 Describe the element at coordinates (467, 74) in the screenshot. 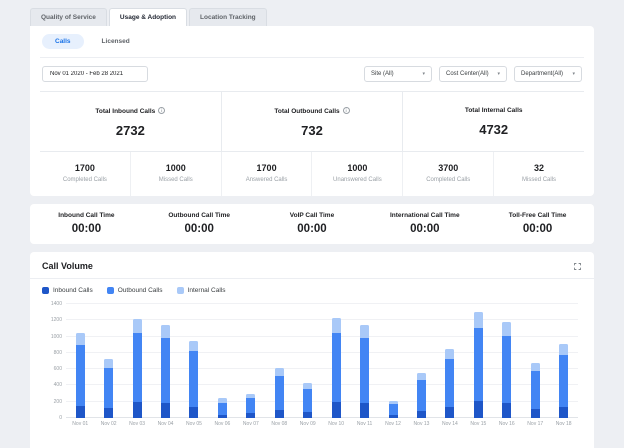

I see `cost-center-dropdown-value: Cost Center(All)` at that location.